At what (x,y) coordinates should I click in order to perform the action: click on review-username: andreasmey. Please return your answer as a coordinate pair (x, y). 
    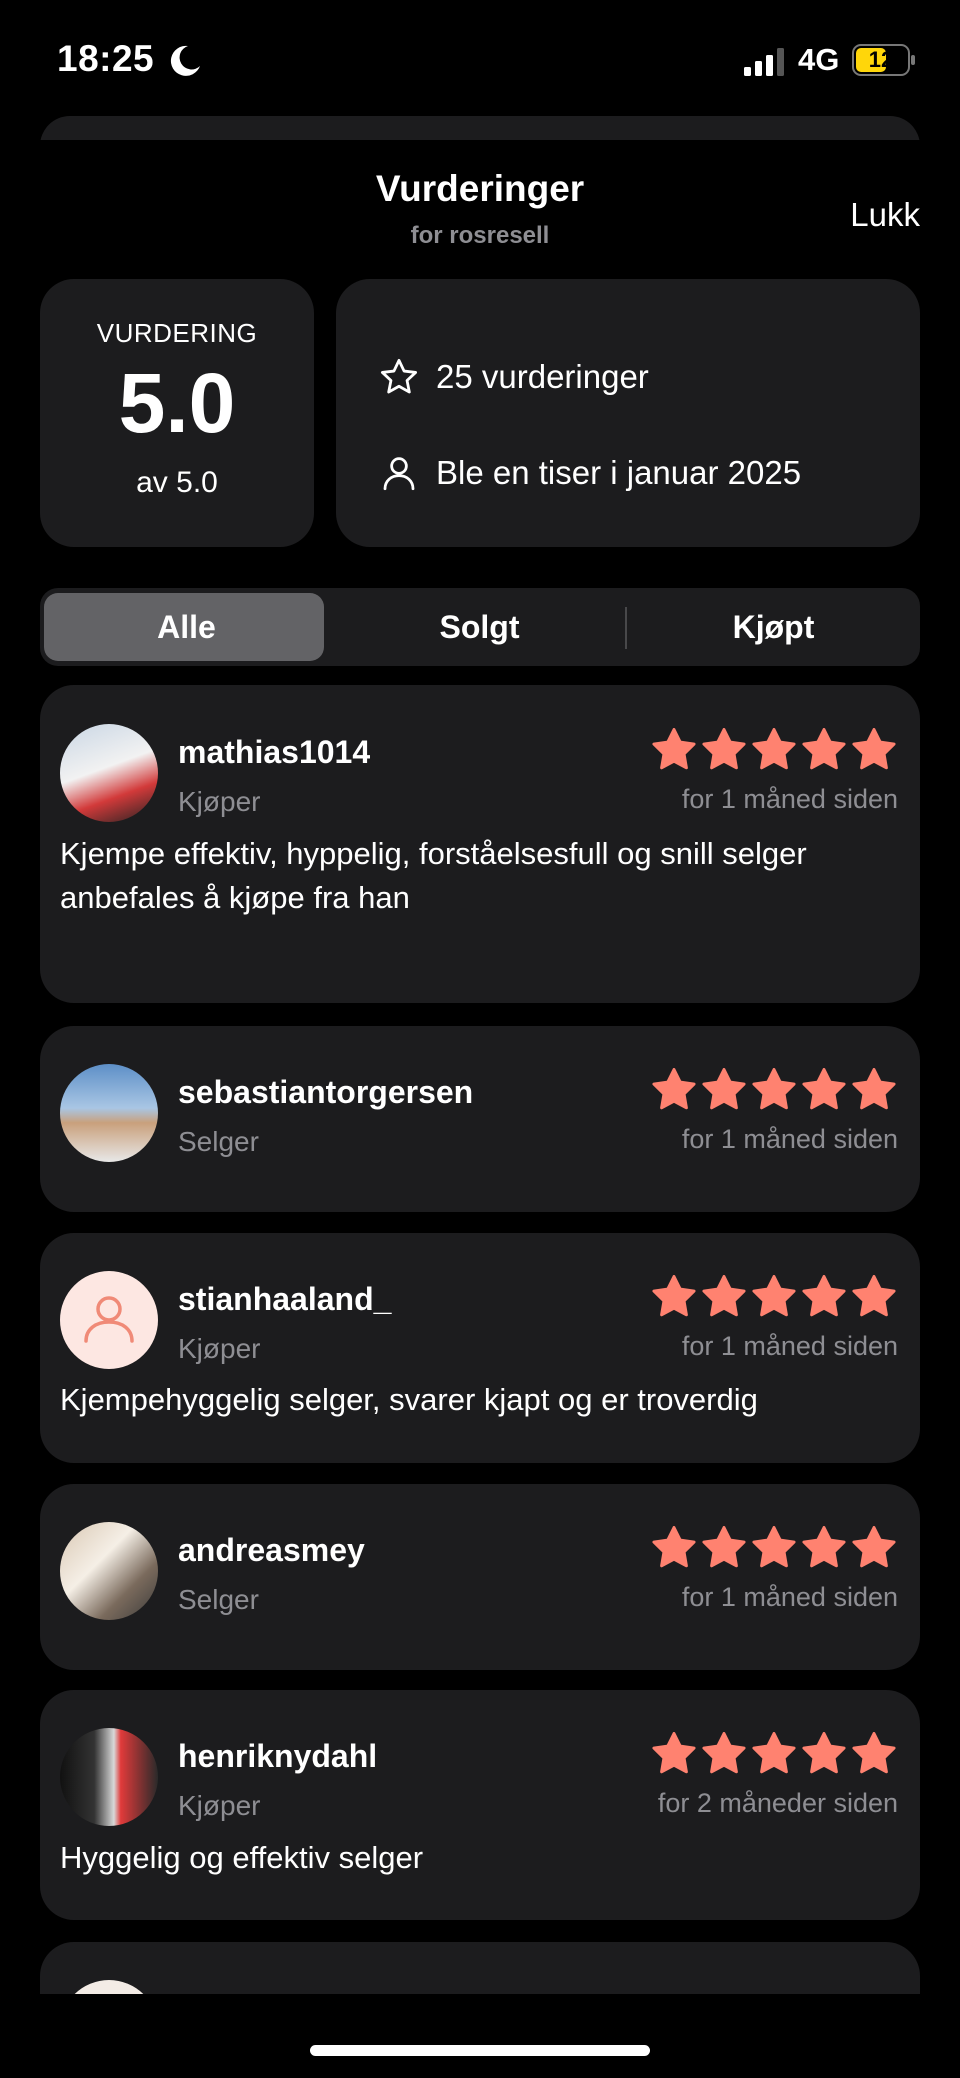
    Looking at the image, I should click on (271, 1550).